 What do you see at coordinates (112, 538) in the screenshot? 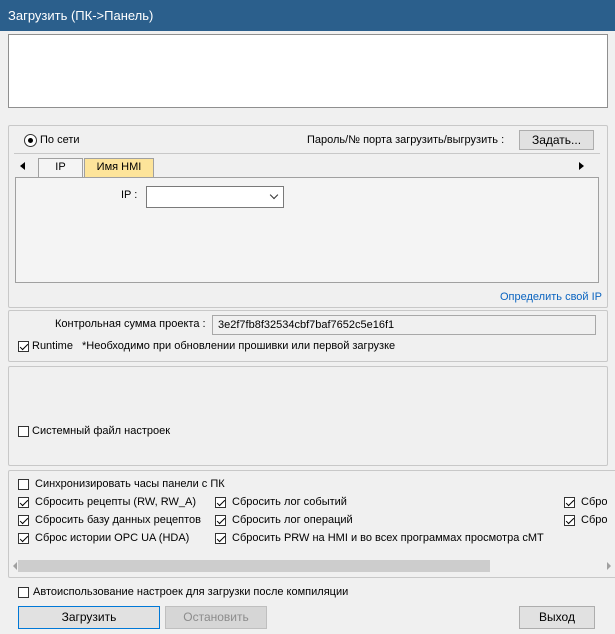
I see `reset-opc-history-label: Сброс истории OPC UA (HDA)` at bounding box center [112, 538].